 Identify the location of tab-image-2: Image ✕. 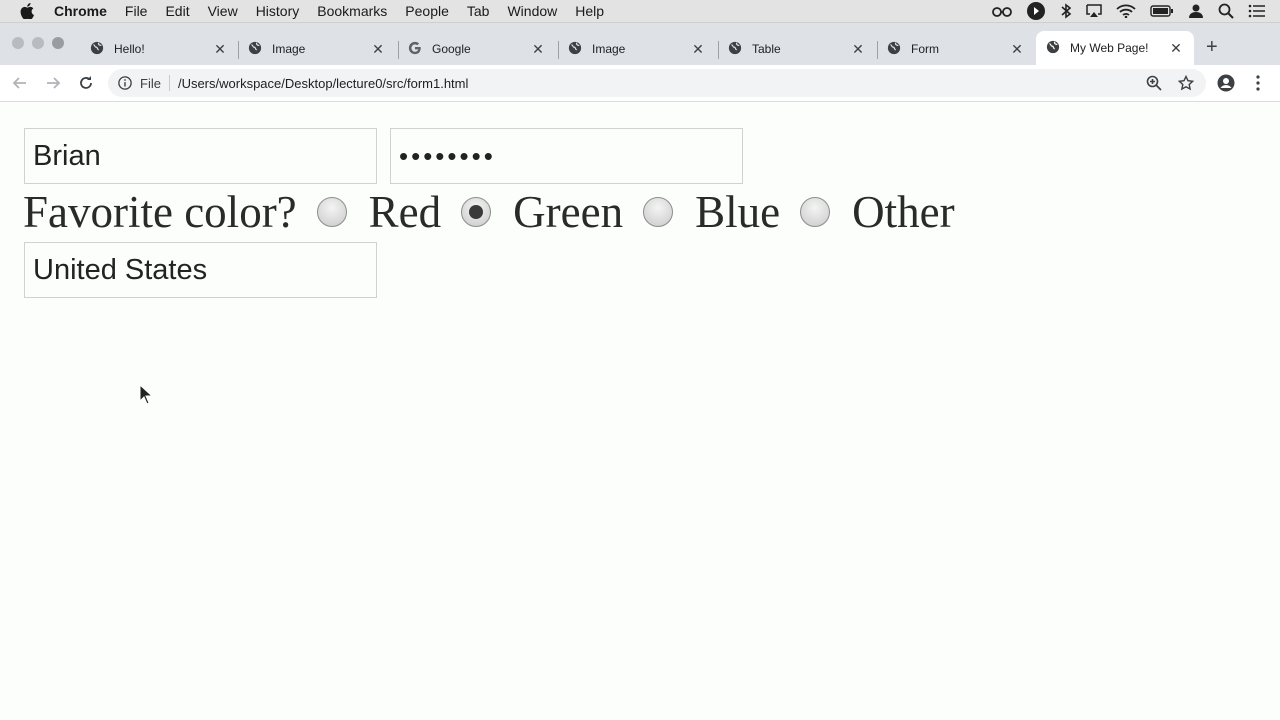
(637, 49).